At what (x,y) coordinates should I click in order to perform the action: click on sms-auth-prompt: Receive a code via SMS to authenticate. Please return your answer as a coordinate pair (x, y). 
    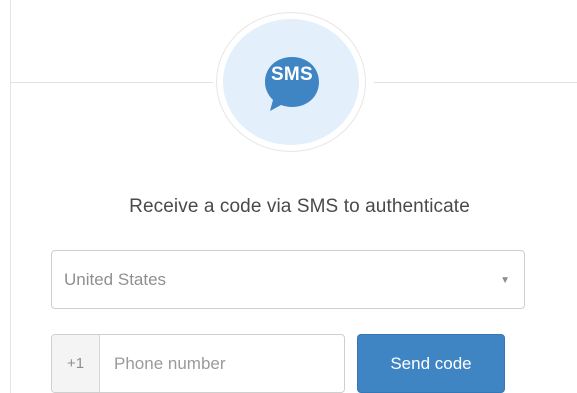
    Looking at the image, I should click on (299, 206).